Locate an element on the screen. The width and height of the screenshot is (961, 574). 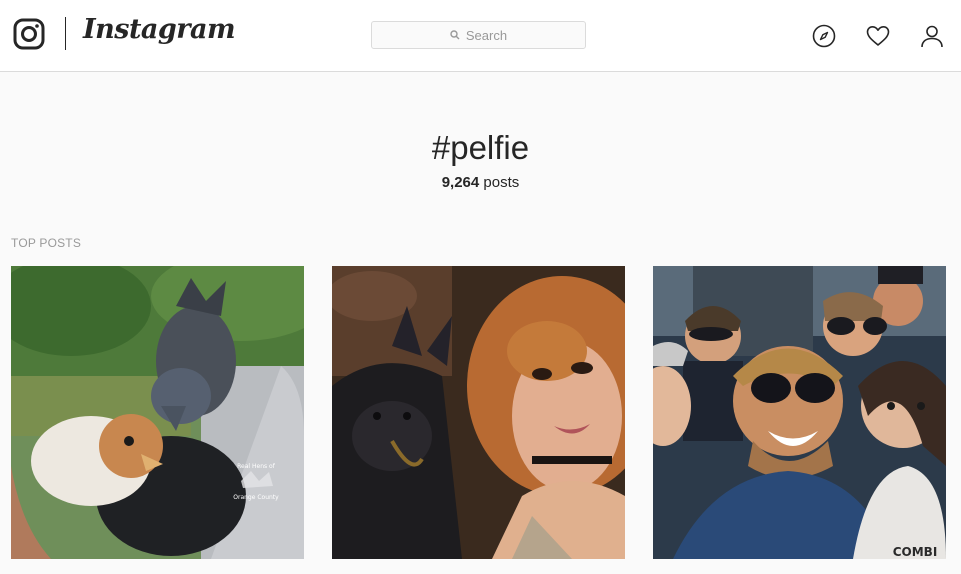
person-icon is located at coordinates (932, 36).